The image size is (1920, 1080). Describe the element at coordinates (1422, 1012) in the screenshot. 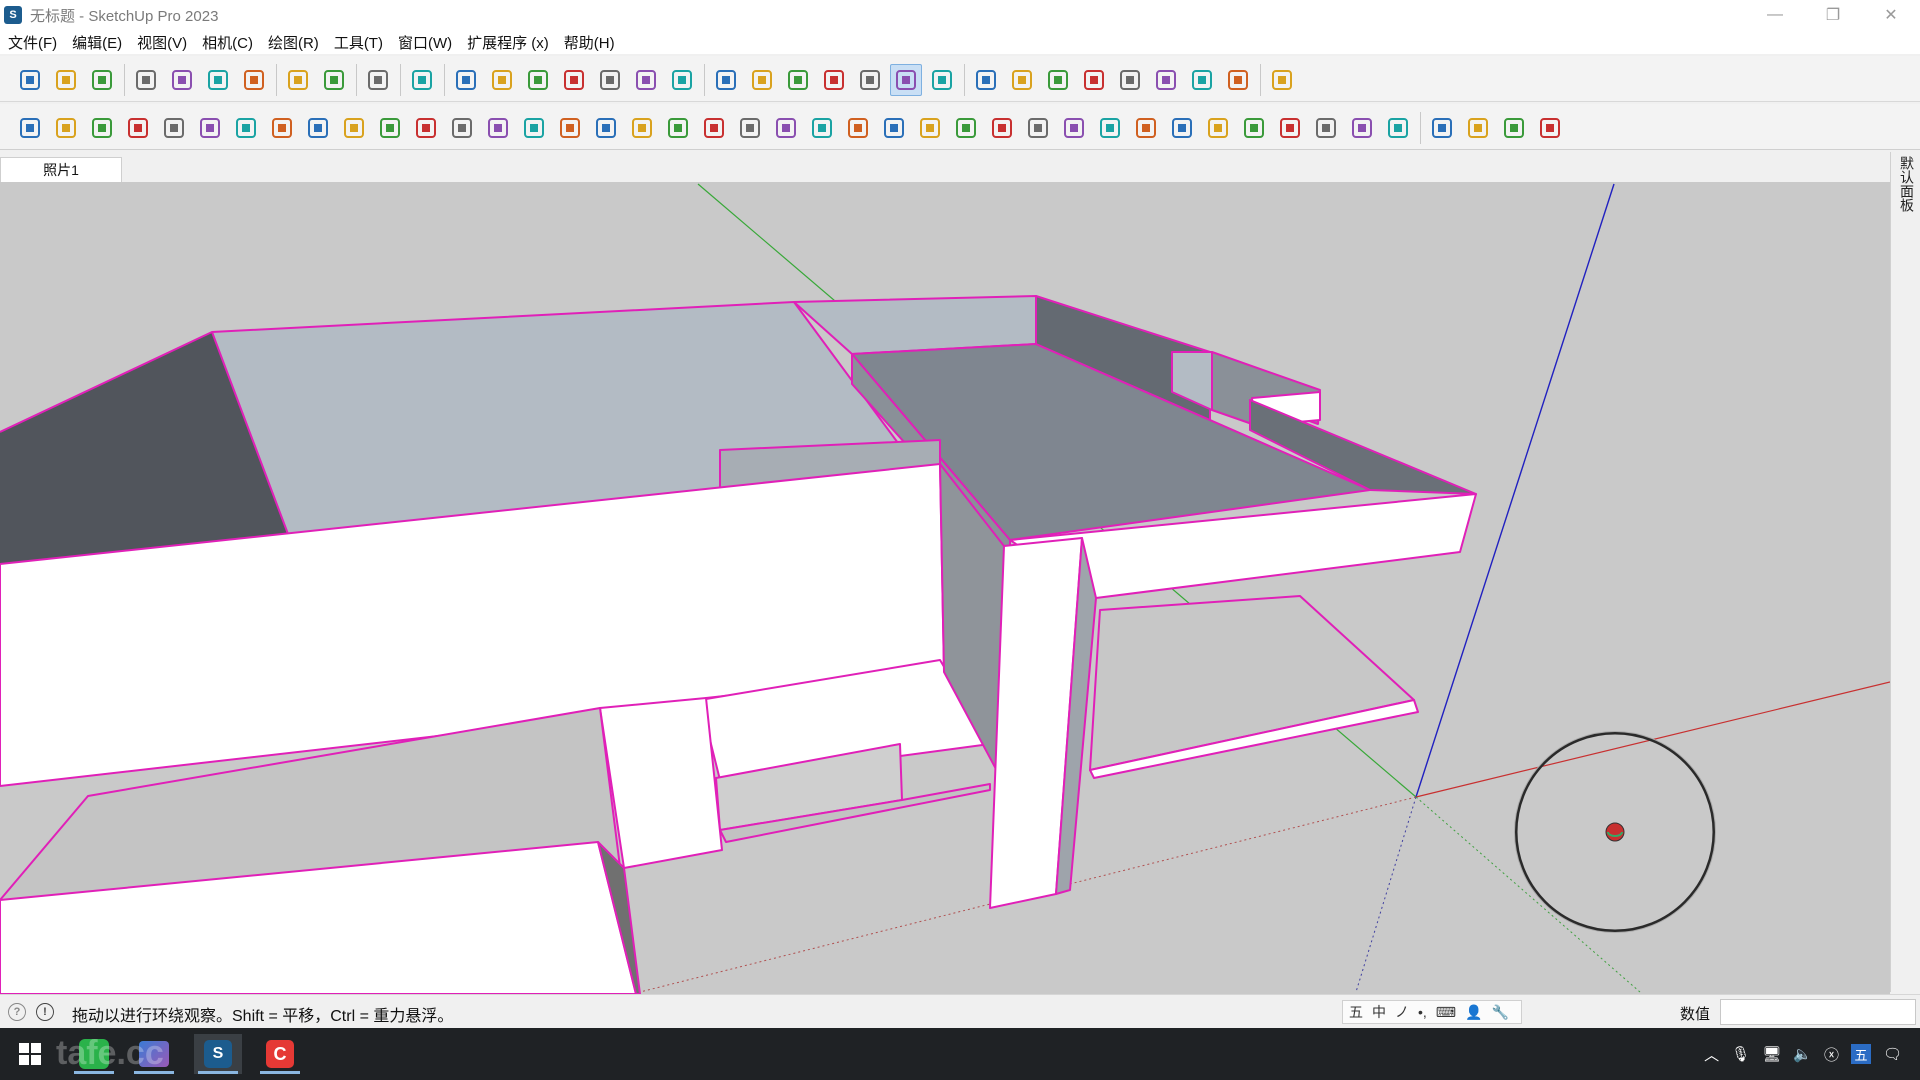

I see `ime-item-3: •,` at that location.